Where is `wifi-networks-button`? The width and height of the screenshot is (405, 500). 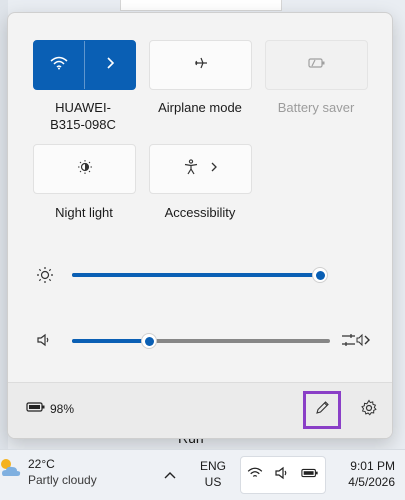
wifi-networks-button is located at coordinates (109, 65).